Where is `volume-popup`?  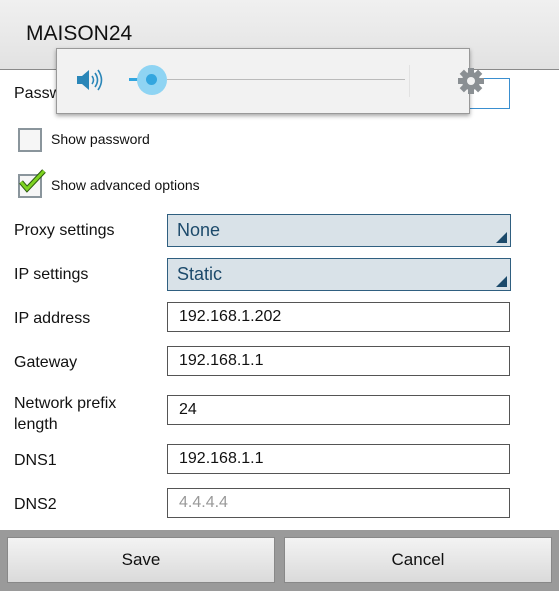 volume-popup is located at coordinates (270, 81).